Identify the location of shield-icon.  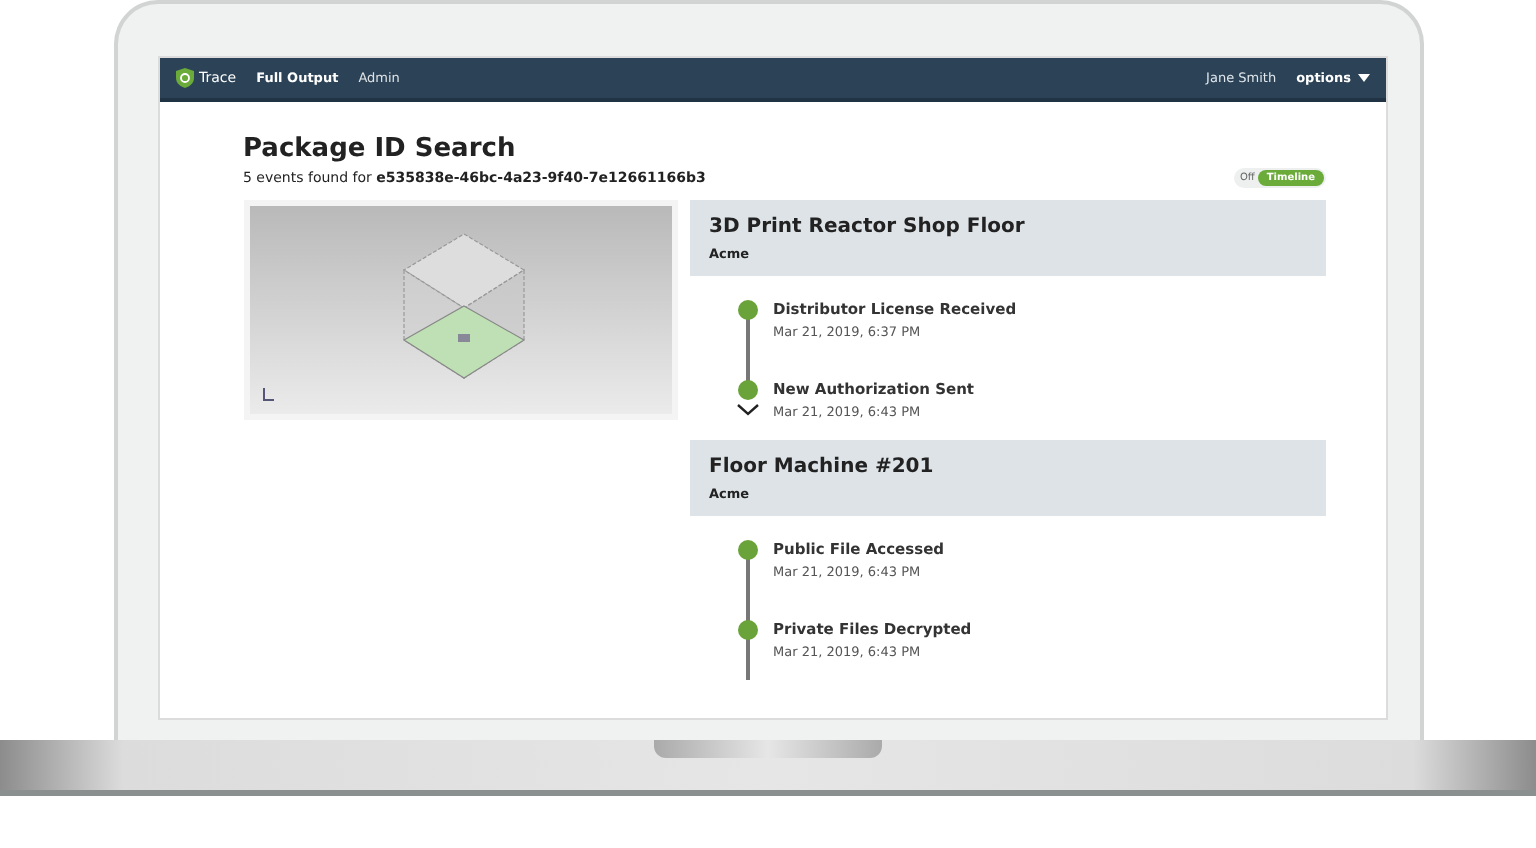
(184, 78).